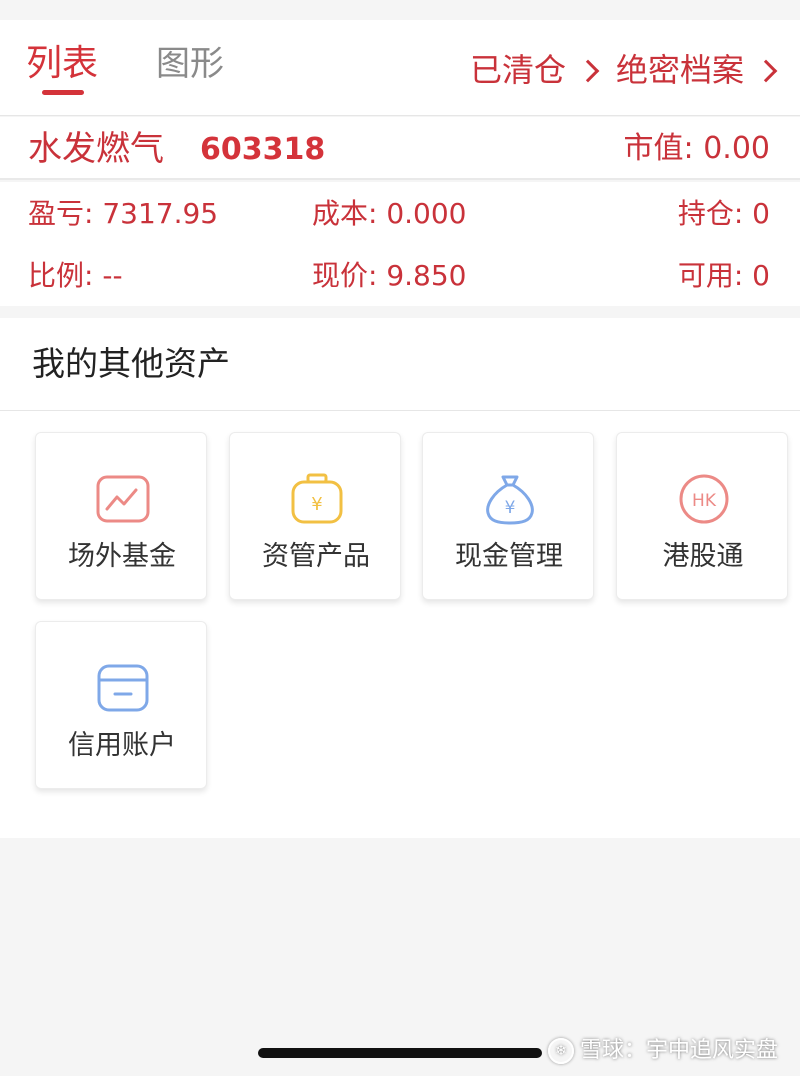  Describe the element at coordinates (122, 556) in the screenshot. I see `asset-card-label: 场外基金` at that location.